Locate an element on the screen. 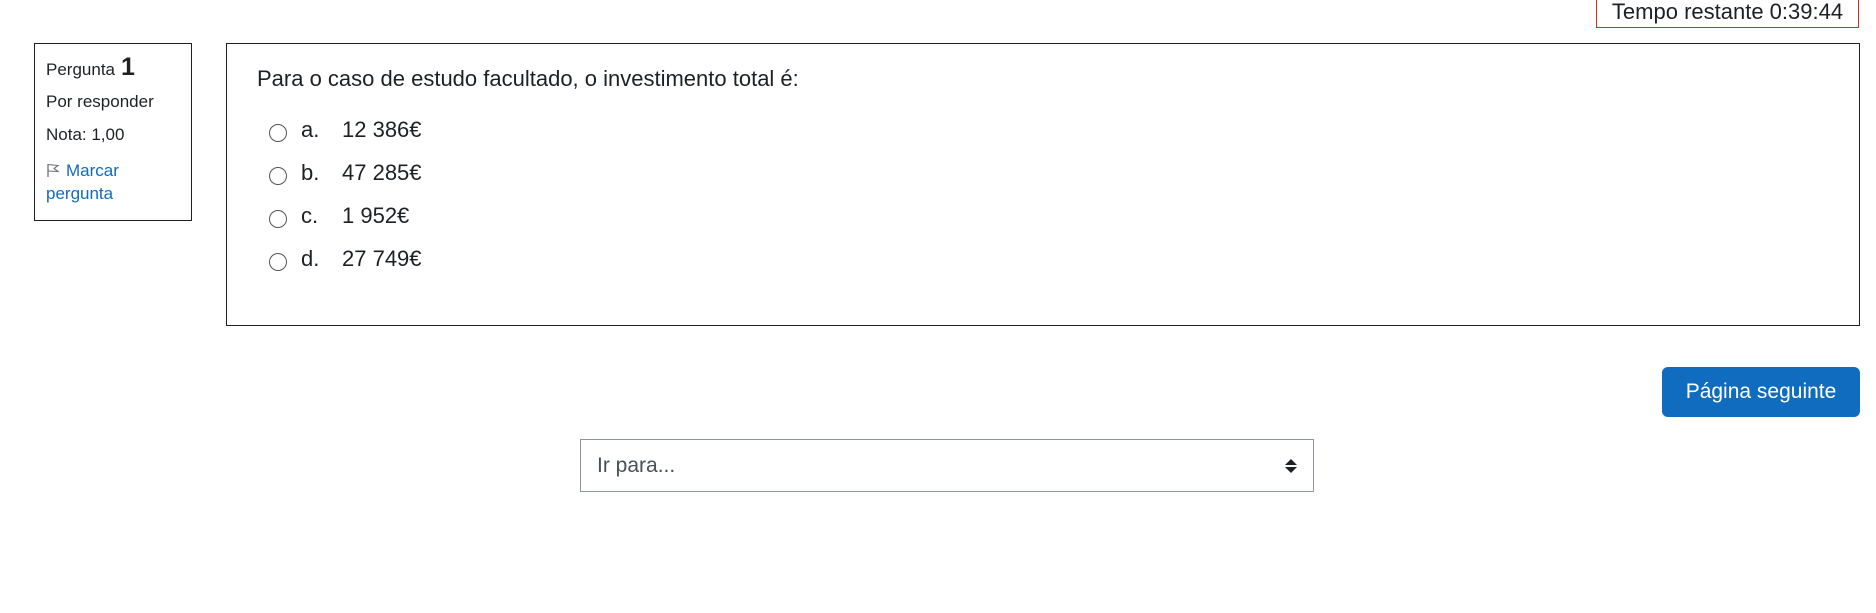 Image resolution: width=1876 pixels, height=613 pixels. answer-option-c: c. 1 952€ is located at coordinates (1043, 215).